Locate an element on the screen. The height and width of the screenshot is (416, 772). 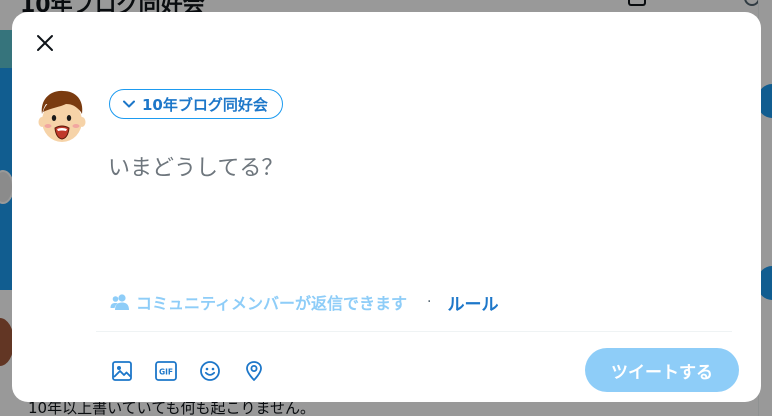
add-gif-button: GIF is located at coordinates (166, 371).